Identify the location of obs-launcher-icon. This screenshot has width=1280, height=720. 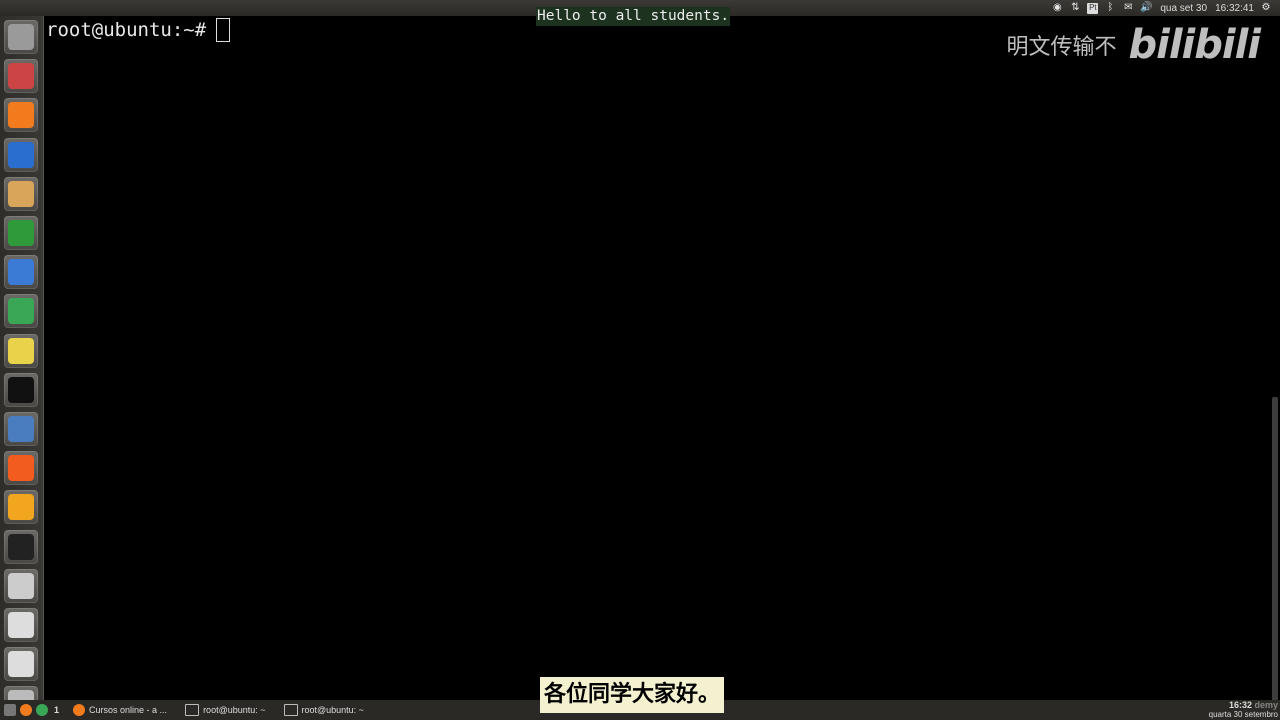
(21, 546).